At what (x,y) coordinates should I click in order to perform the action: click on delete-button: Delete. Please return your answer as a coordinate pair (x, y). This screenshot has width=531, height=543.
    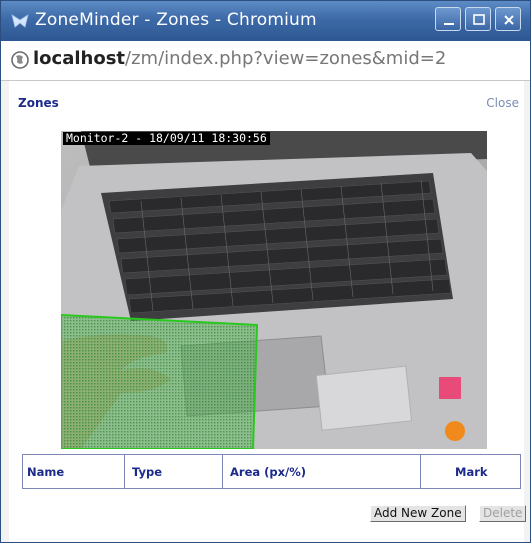
    Looking at the image, I should click on (503, 513).